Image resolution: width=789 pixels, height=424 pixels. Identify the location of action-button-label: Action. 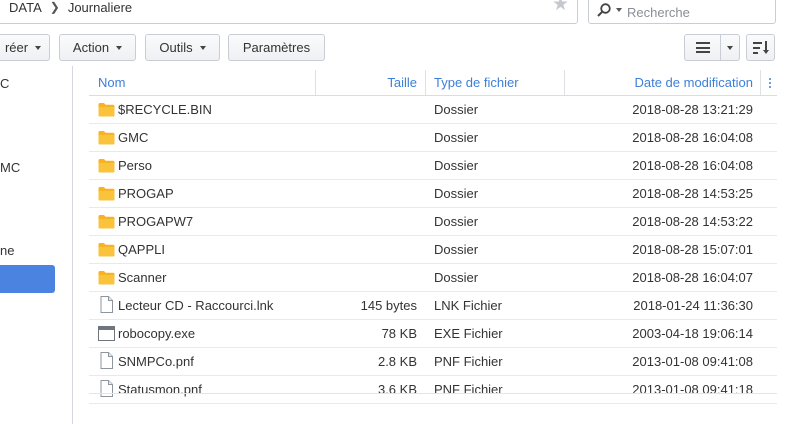
(91, 47).